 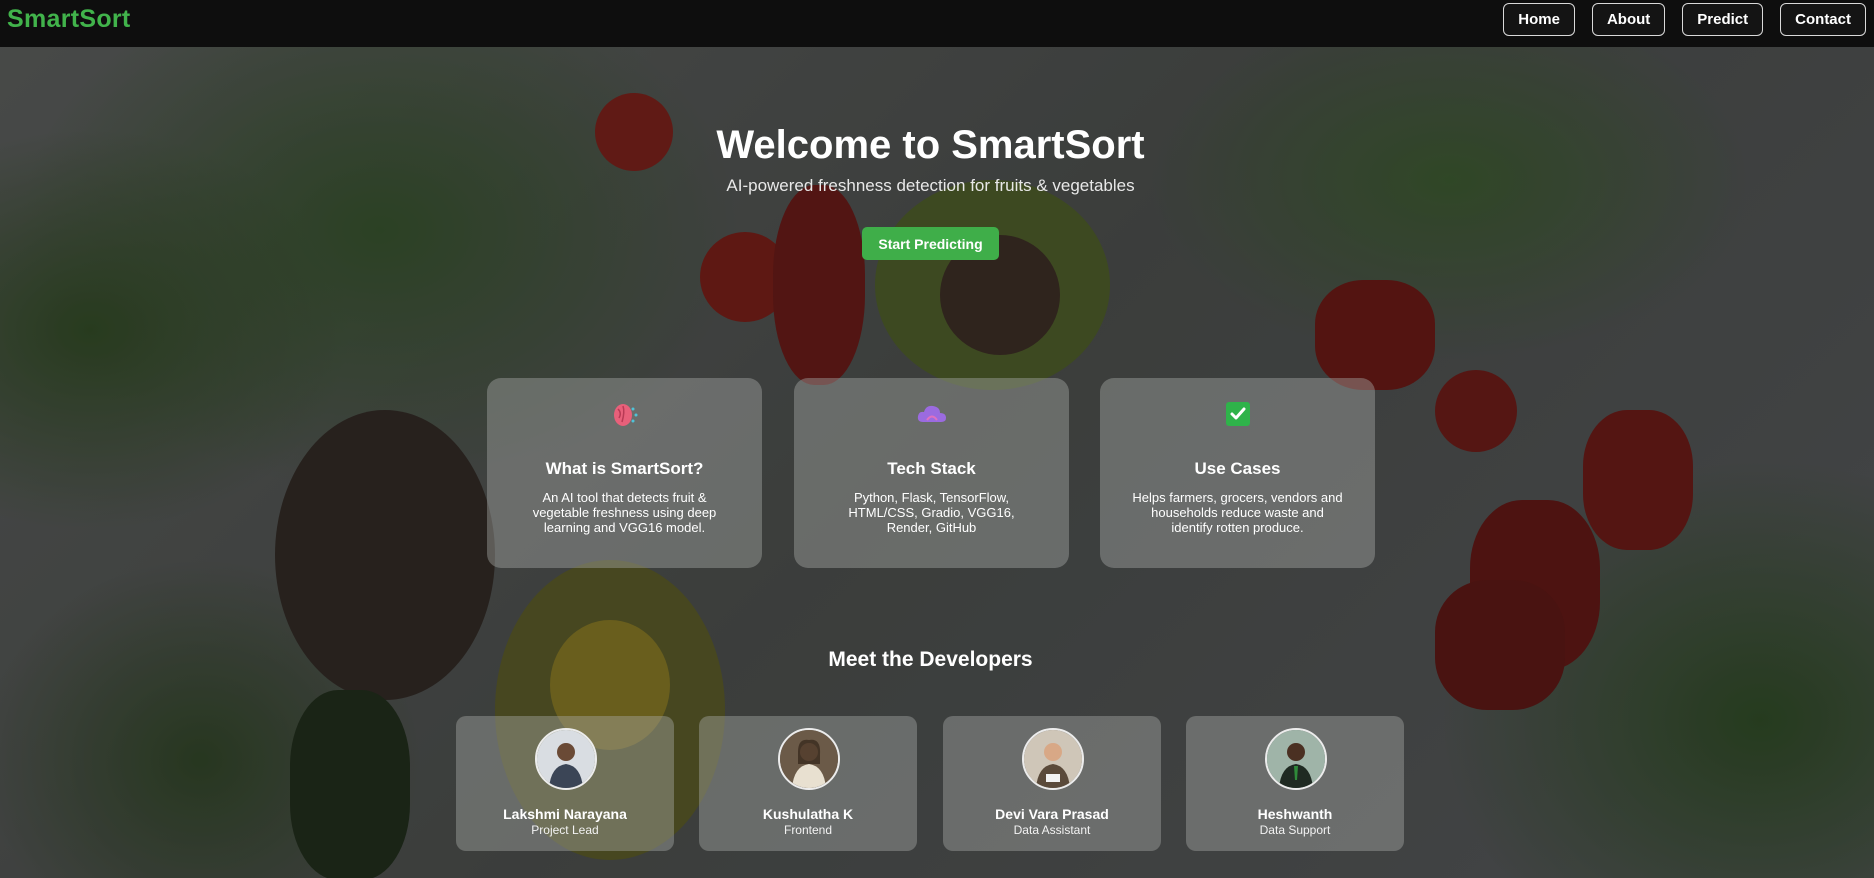 I want to click on nav-about-button: About, so click(x=1628, y=19).